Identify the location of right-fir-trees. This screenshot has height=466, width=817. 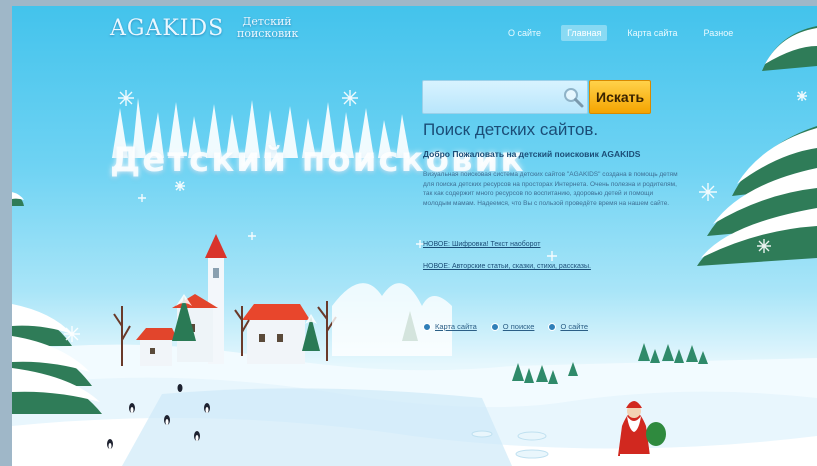
(757, 146).